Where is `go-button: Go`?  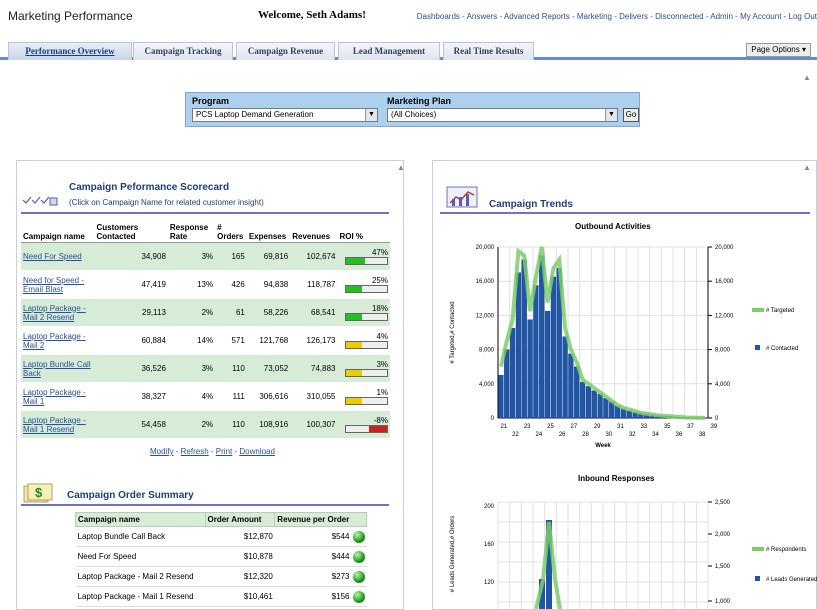
go-button: Go is located at coordinates (631, 115).